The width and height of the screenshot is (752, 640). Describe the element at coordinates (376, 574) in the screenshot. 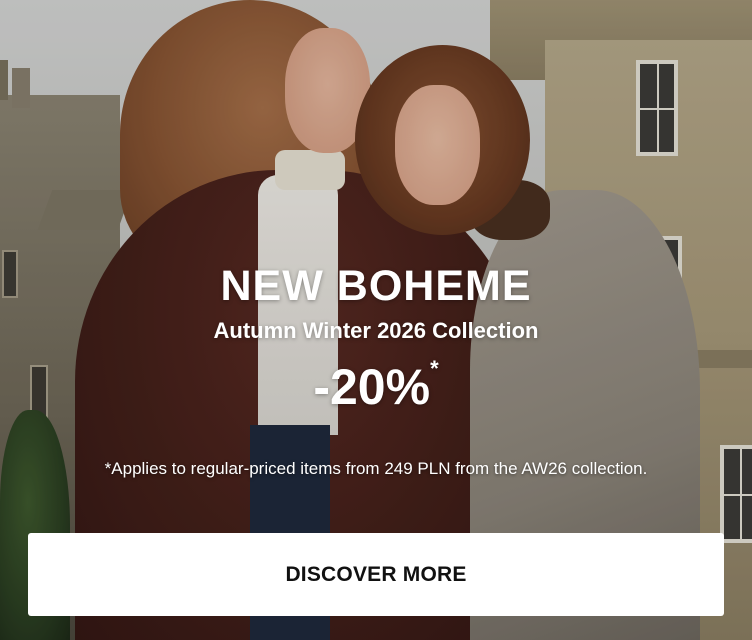

I see `discover-more-button: DISCOVER MORE` at that location.